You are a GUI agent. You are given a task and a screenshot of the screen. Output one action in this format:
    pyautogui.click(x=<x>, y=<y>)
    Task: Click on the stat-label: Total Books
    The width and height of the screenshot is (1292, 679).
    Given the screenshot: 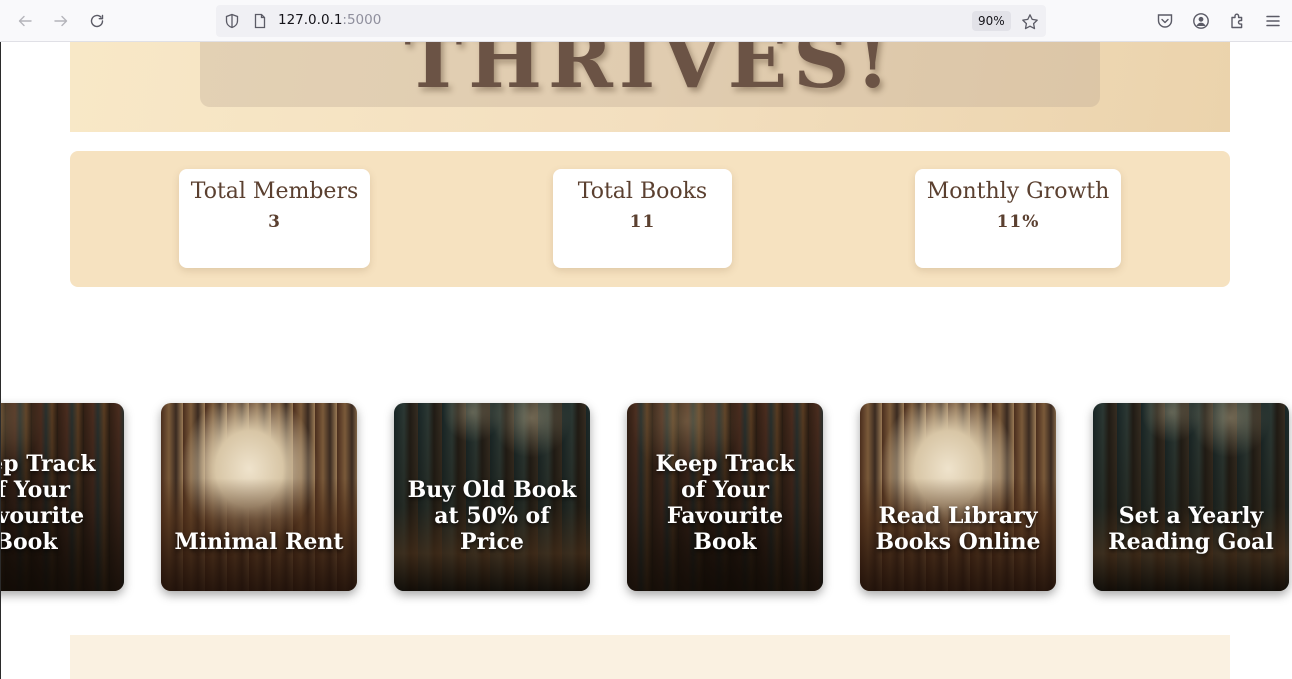 What is the action you would take?
    pyautogui.click(x=642, y=191)
    